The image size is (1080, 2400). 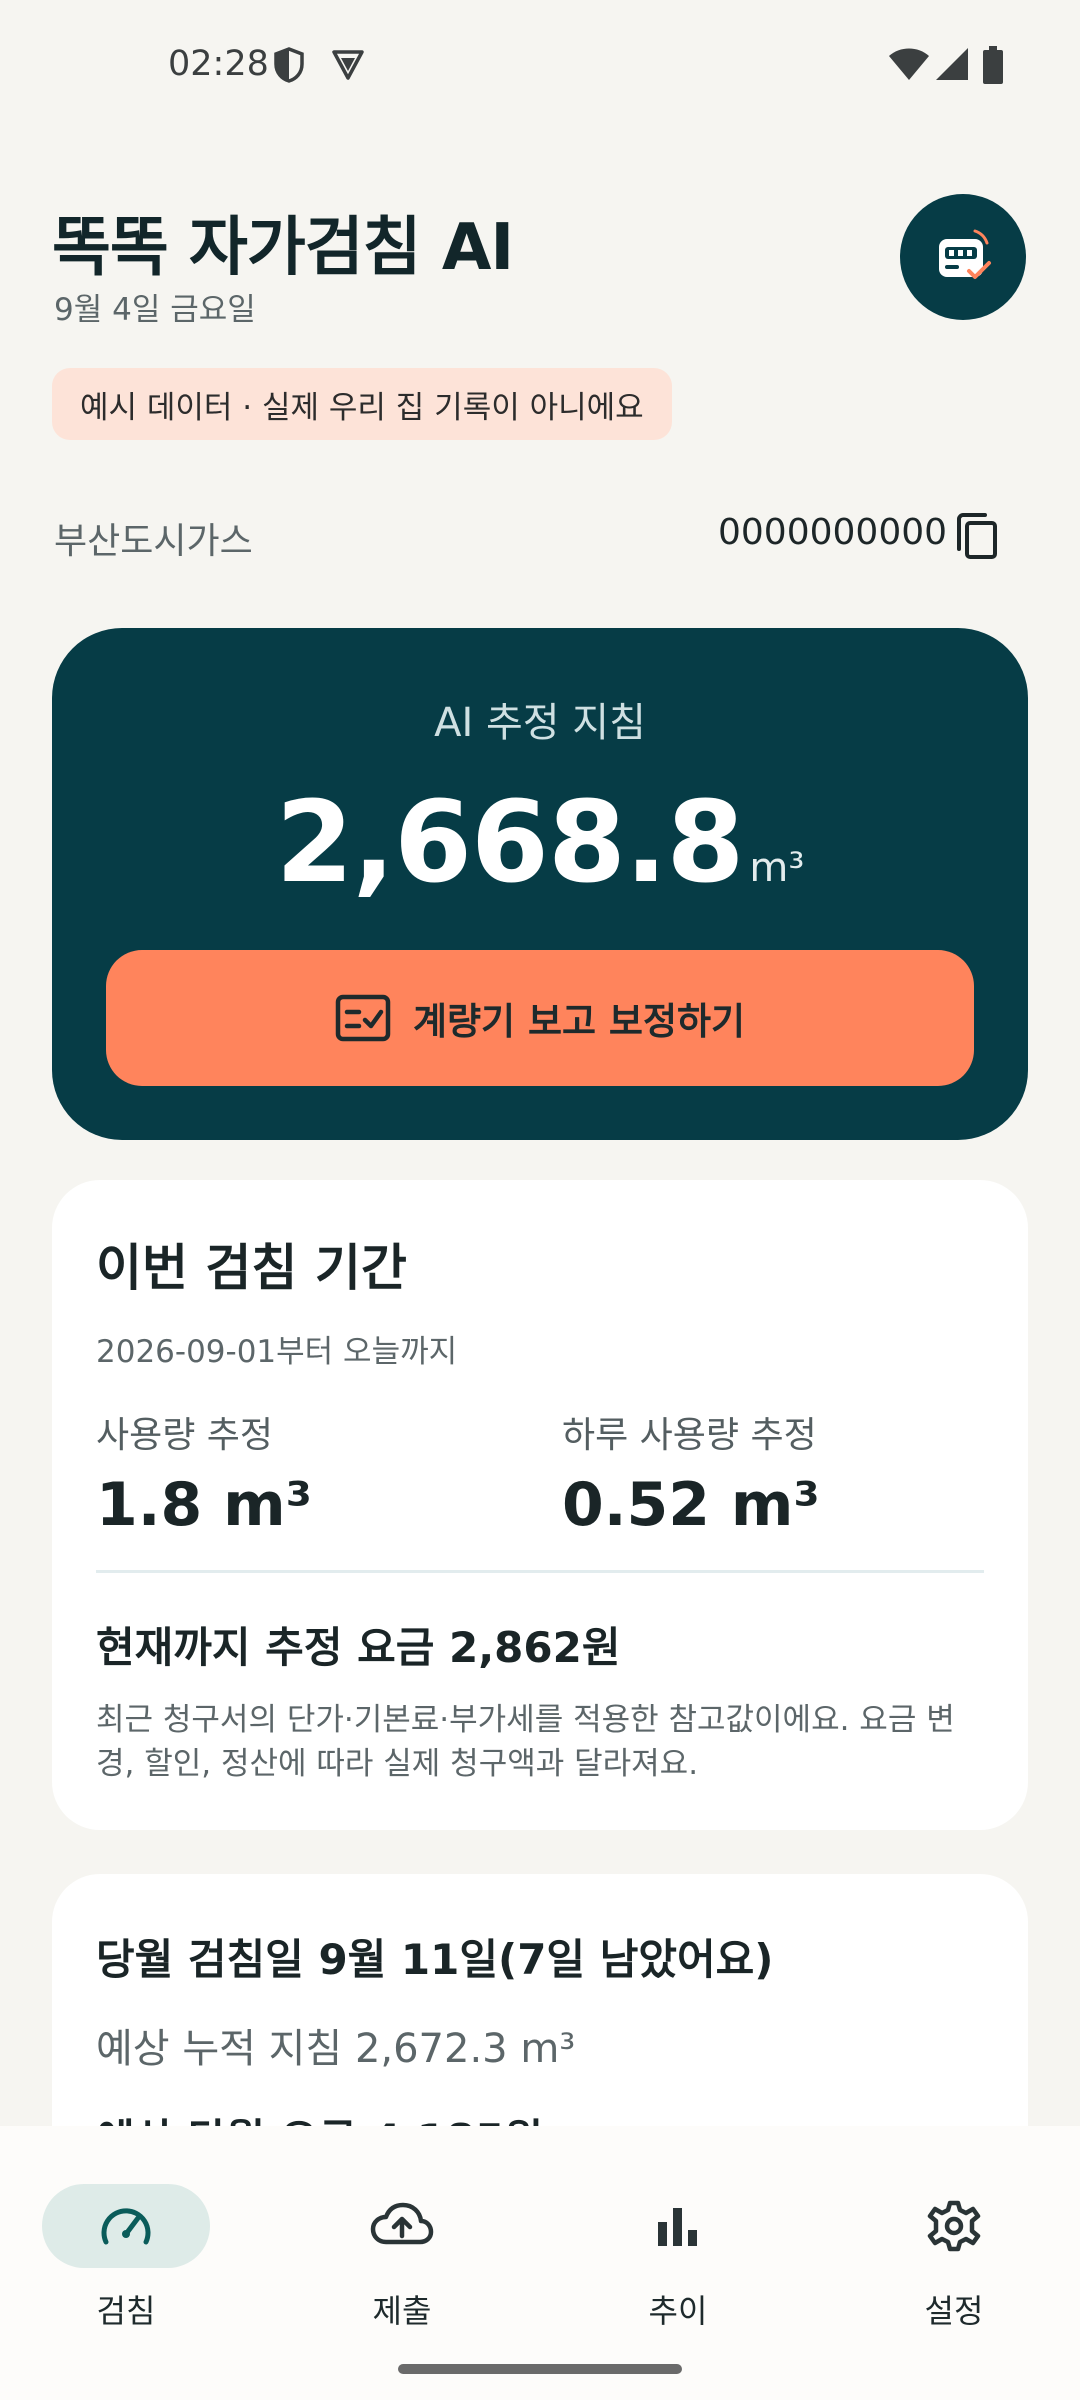 I want to click on copy-icon, so click(x=977, y=536).